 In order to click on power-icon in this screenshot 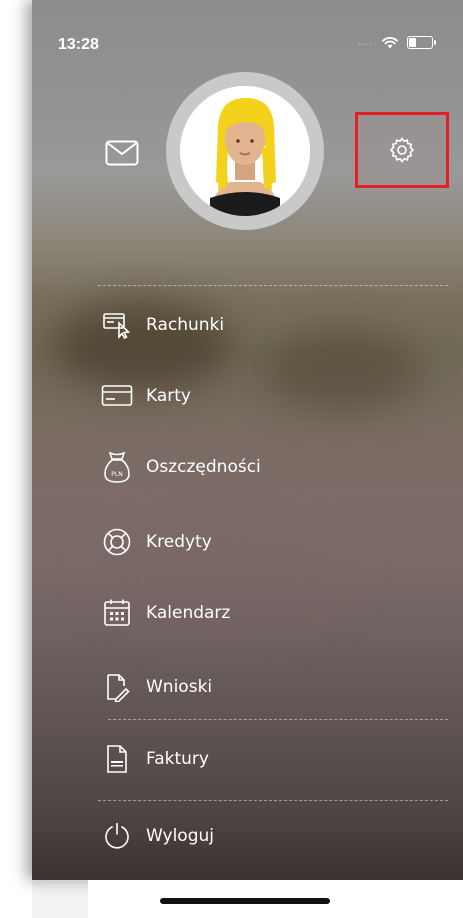, I will do `click(117, 835)`.